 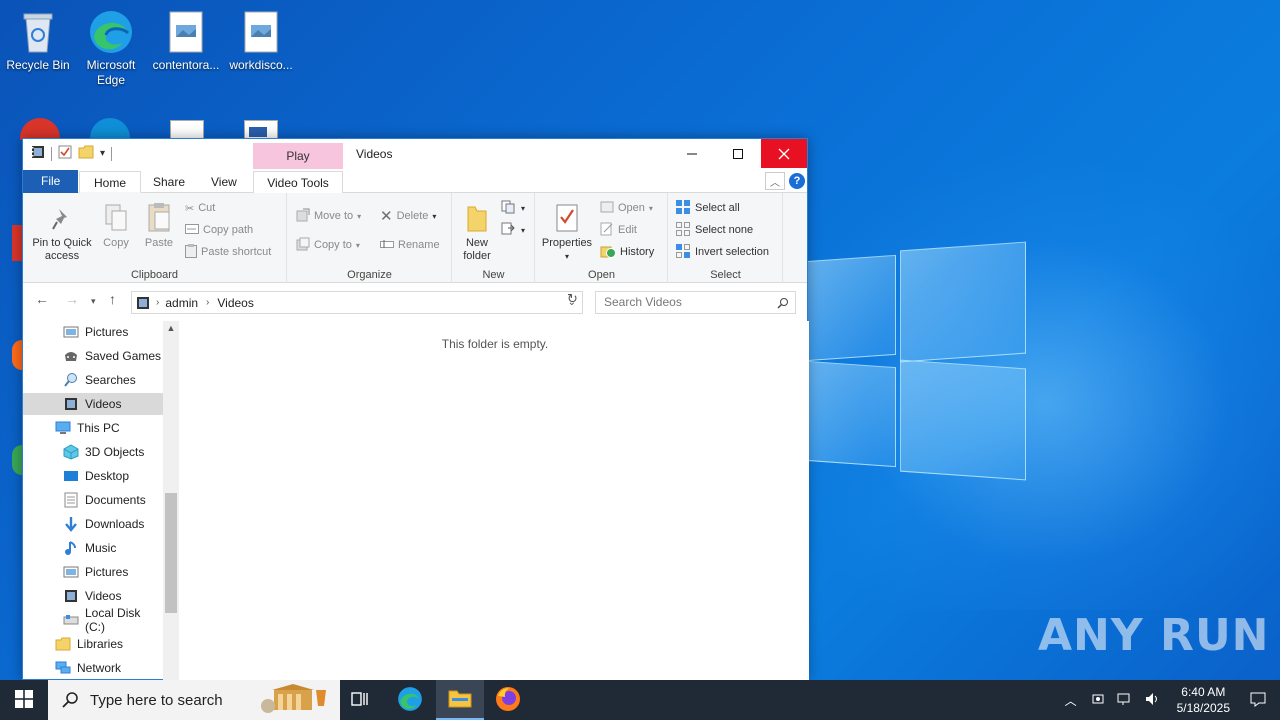 I want to click on edge-icon, so click(x=111, y=32).